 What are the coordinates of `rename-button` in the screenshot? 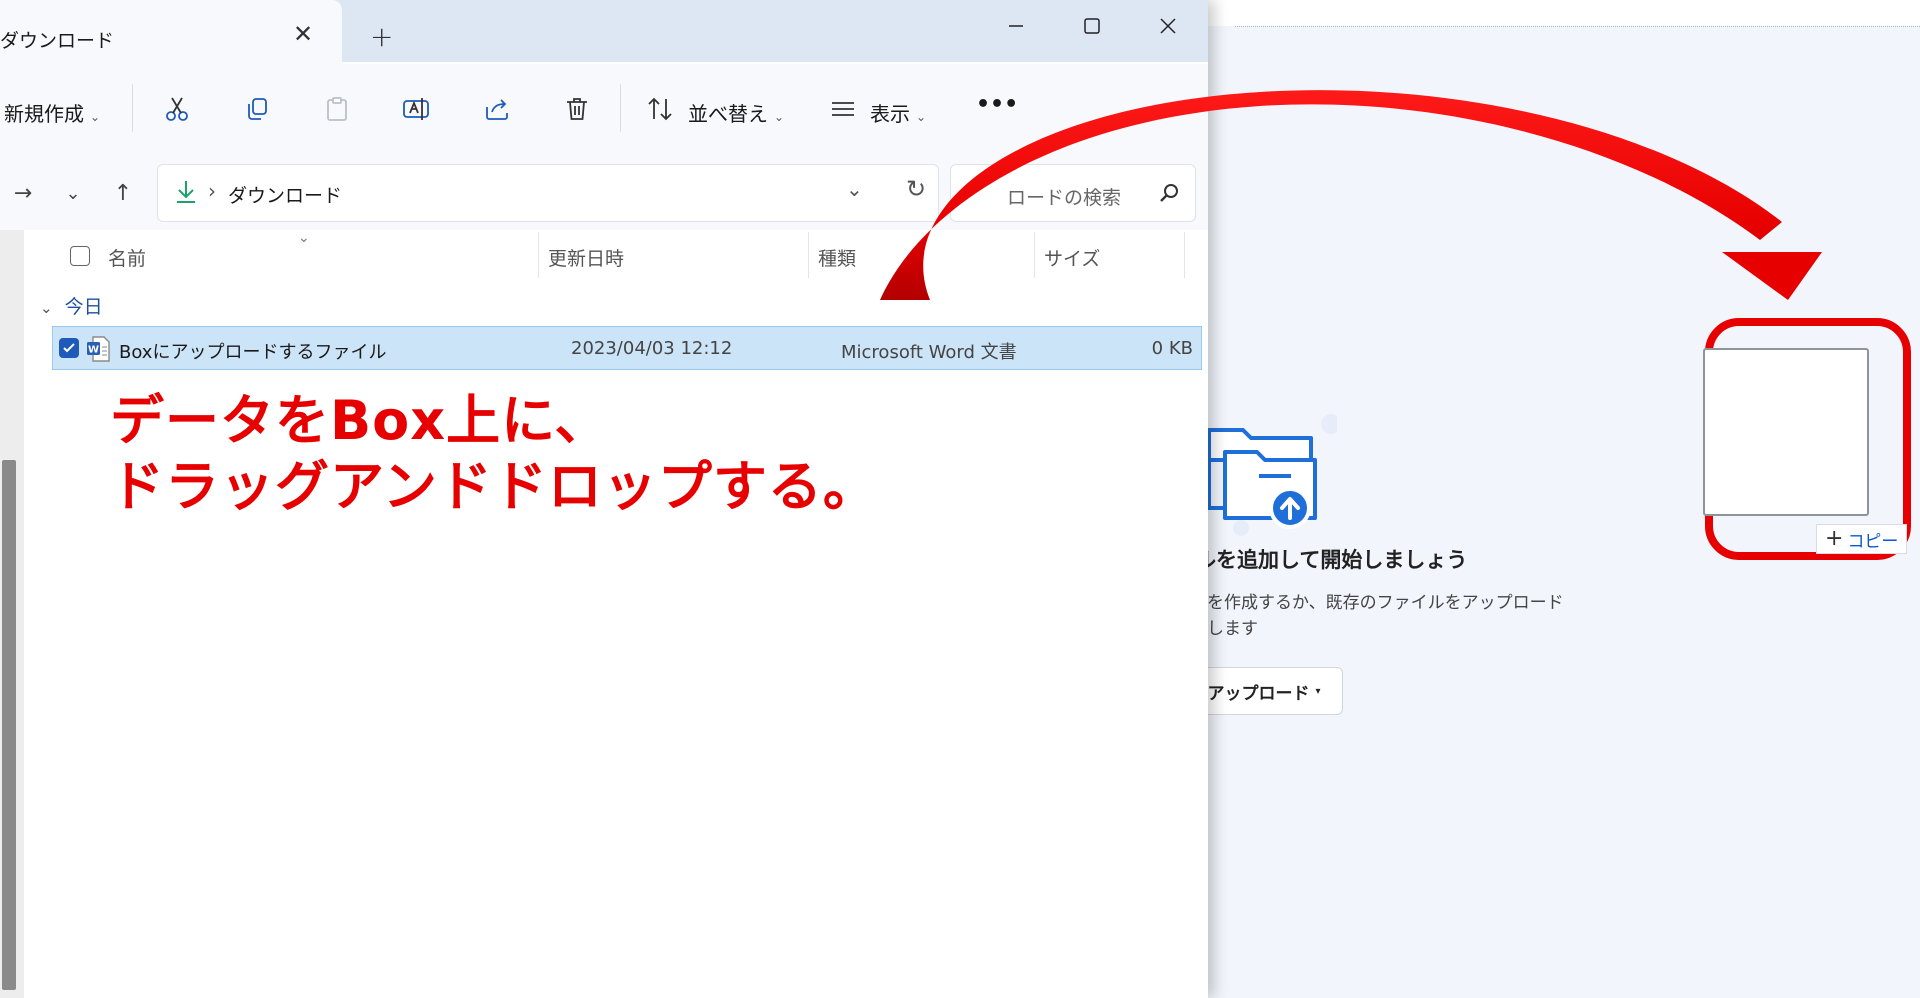 It's located at (417, 109).